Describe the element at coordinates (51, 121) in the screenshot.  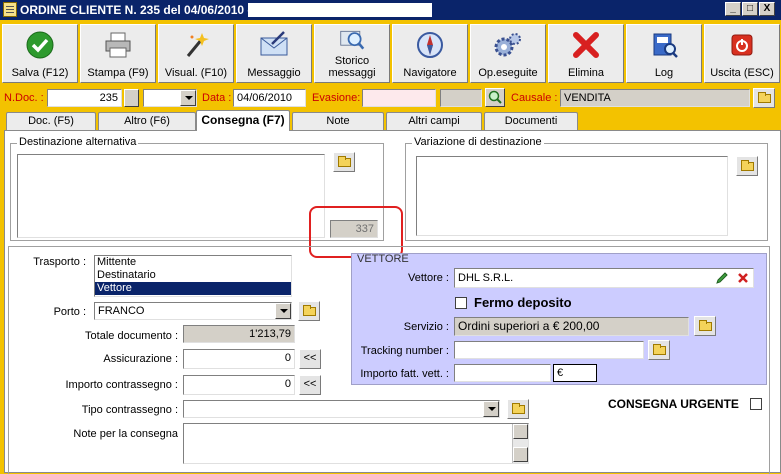
I see `tab-doc: Doc. (F5)` at that location.